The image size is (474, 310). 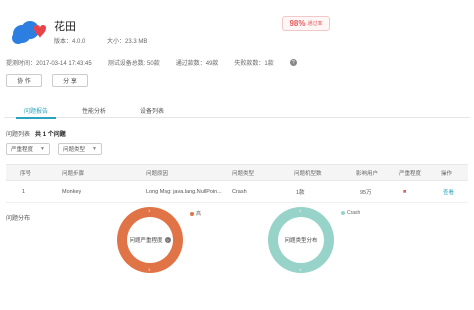 What do you see at coordinates (448, 191) in the screenshot?
I see `view-link: 查看` at bounding box center [448, 191].